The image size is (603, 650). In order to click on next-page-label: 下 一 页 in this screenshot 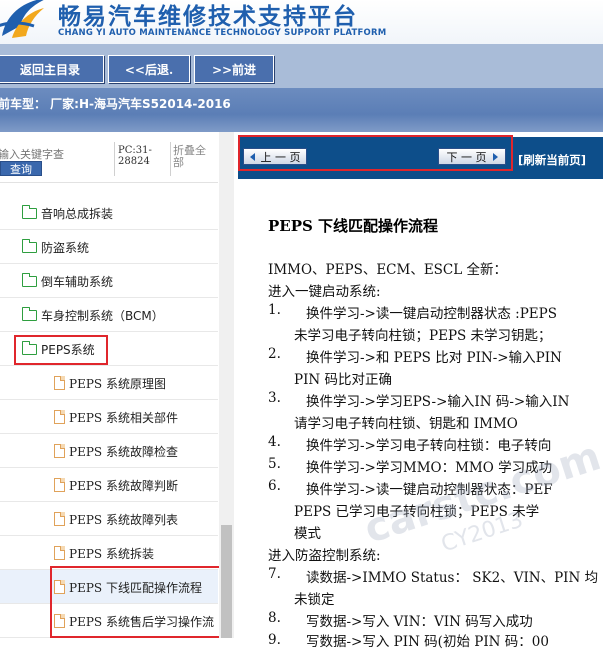, I will do `click(466, 157)`.